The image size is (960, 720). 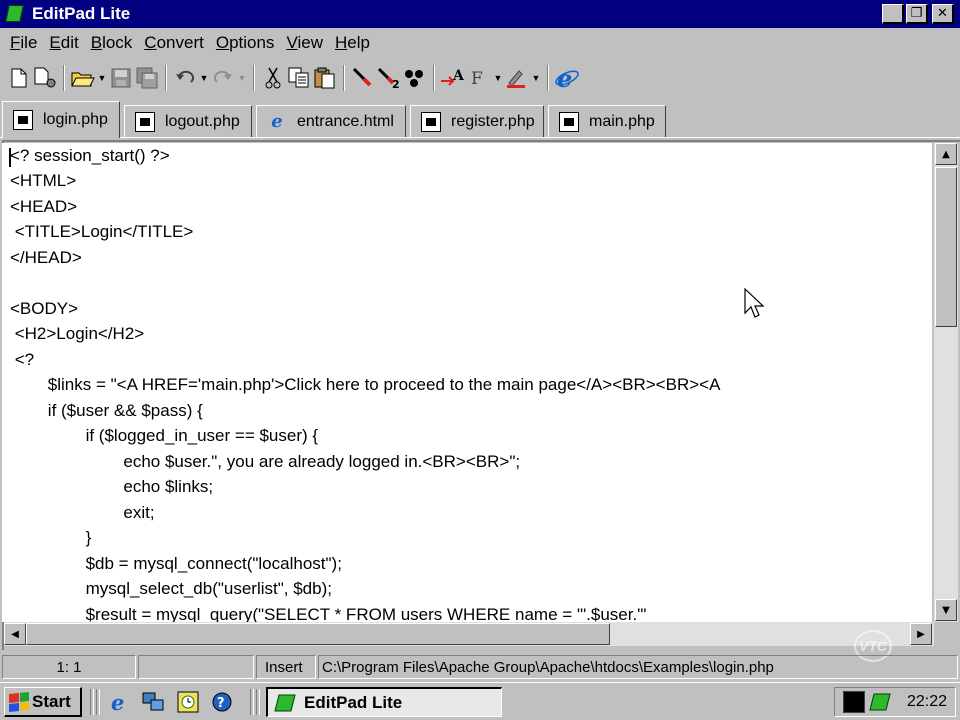 What do you see at coordinates (117, 42) in the screenshot?
I see `menu-block-label: lock` at bounding box center [117, 42].